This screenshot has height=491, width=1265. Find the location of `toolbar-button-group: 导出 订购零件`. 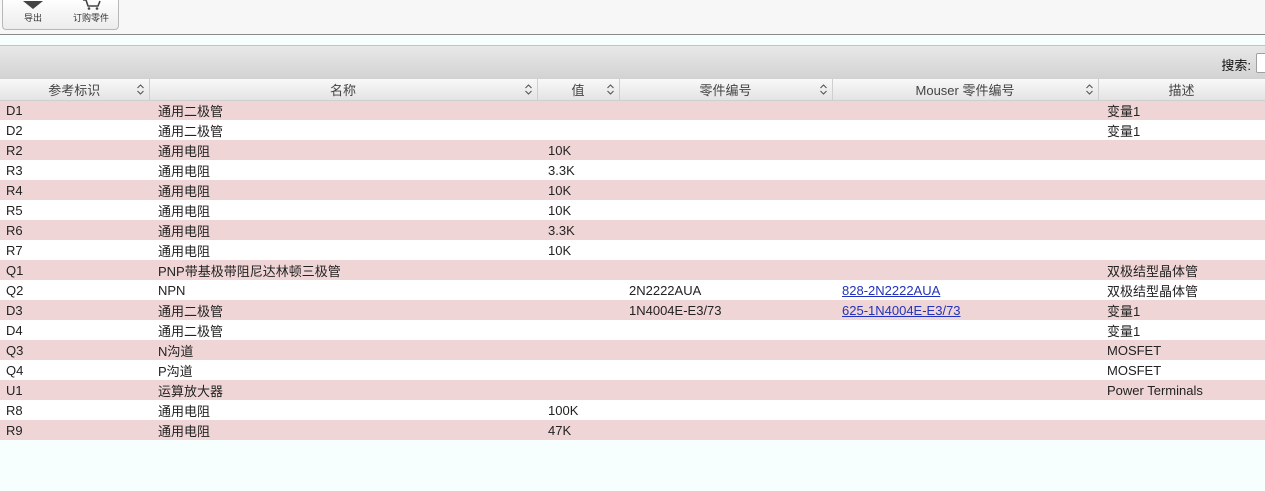

toolbar-button-group: 导出 订购零件 is located at coordinates (60, 15).